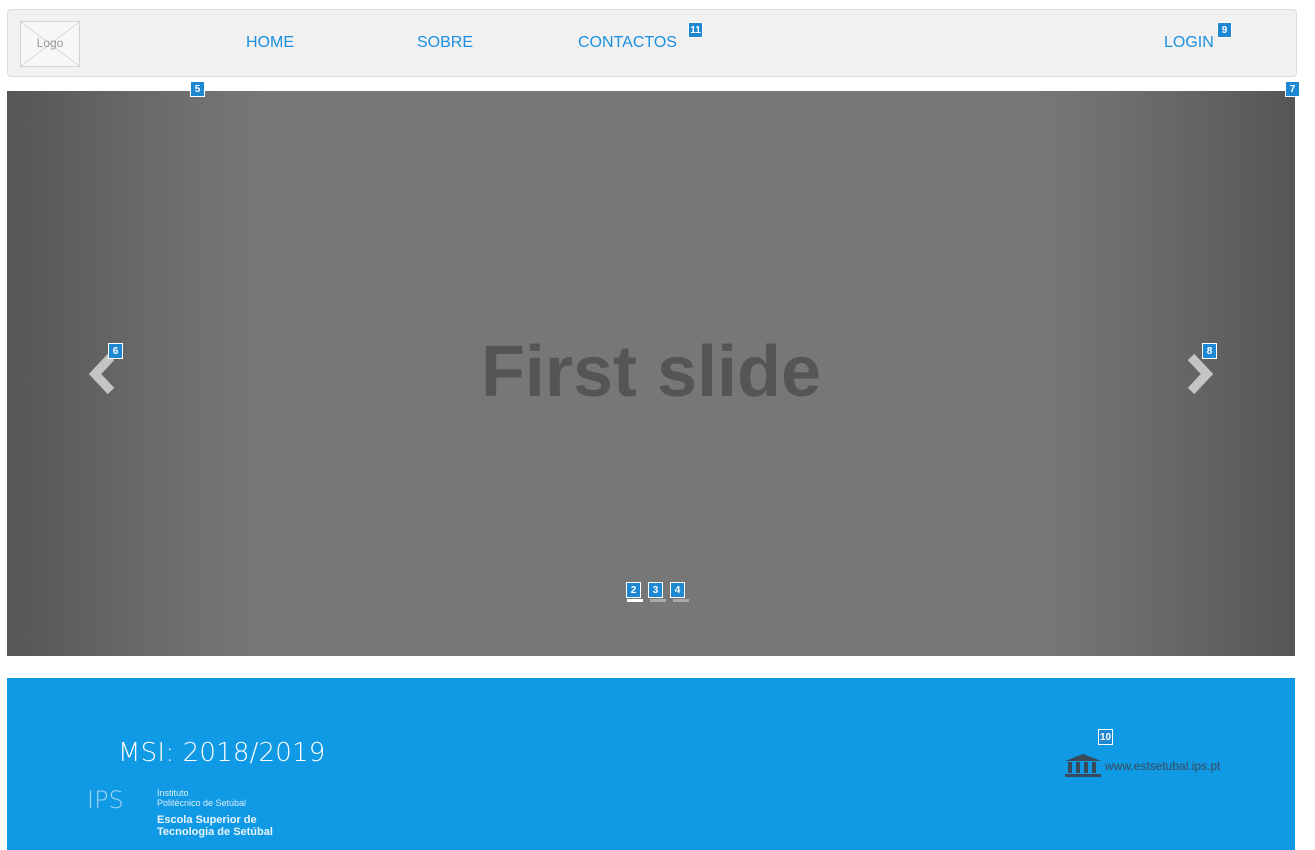 This screenshot has width=1315, height=850. Describe the element at coordinates (197, 89) in the screenshot. I see `annotation-marker: 5` at that location.